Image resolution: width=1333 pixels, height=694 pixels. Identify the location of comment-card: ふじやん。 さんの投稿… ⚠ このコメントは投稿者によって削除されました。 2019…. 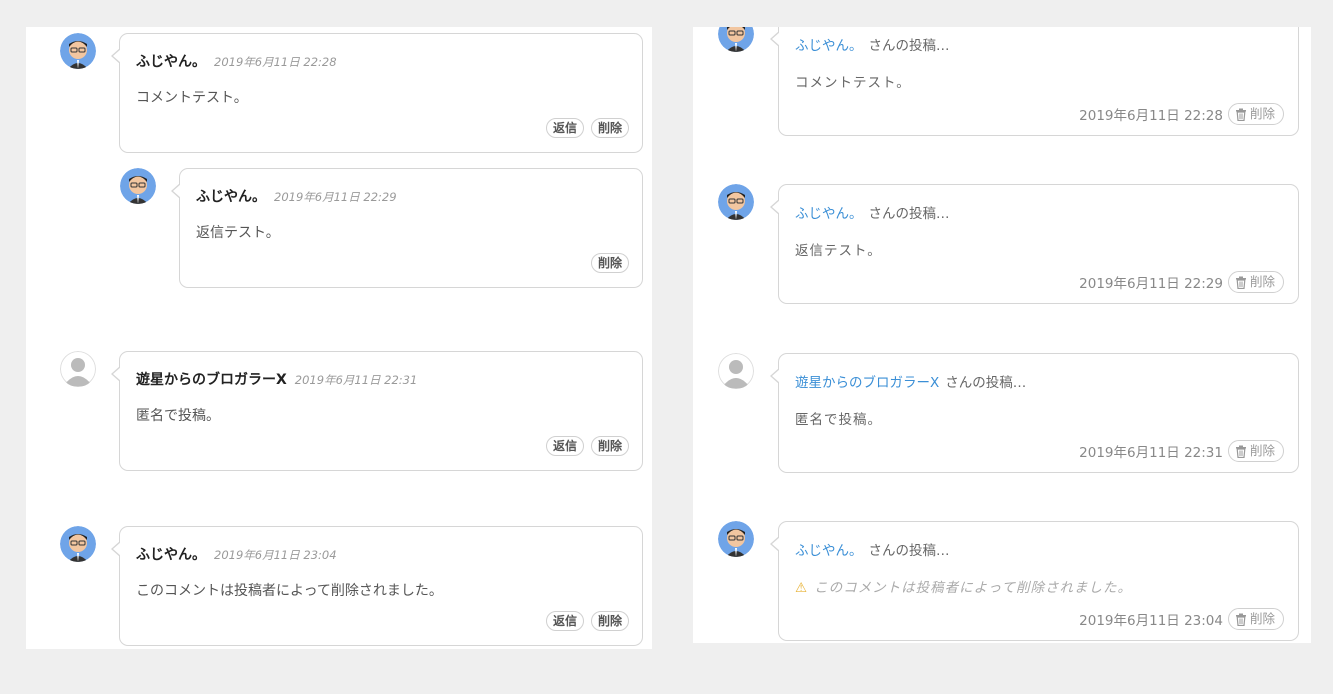
(1034, 581).